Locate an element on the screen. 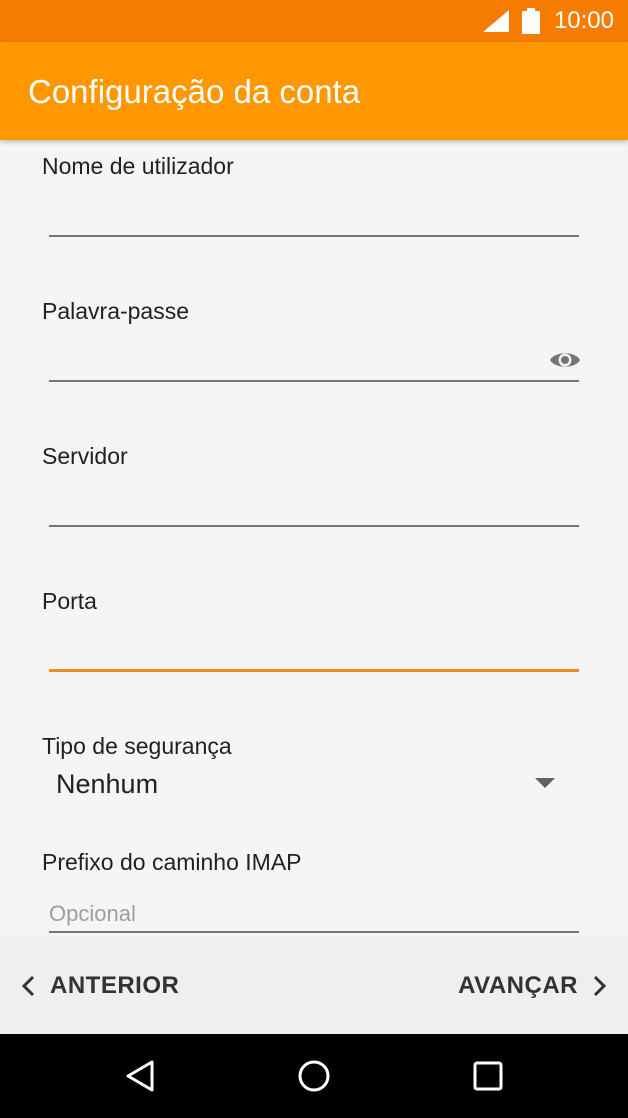 The image size is (628, 1118). password-label: Palavra-passe is located at coordinates (116, 311).